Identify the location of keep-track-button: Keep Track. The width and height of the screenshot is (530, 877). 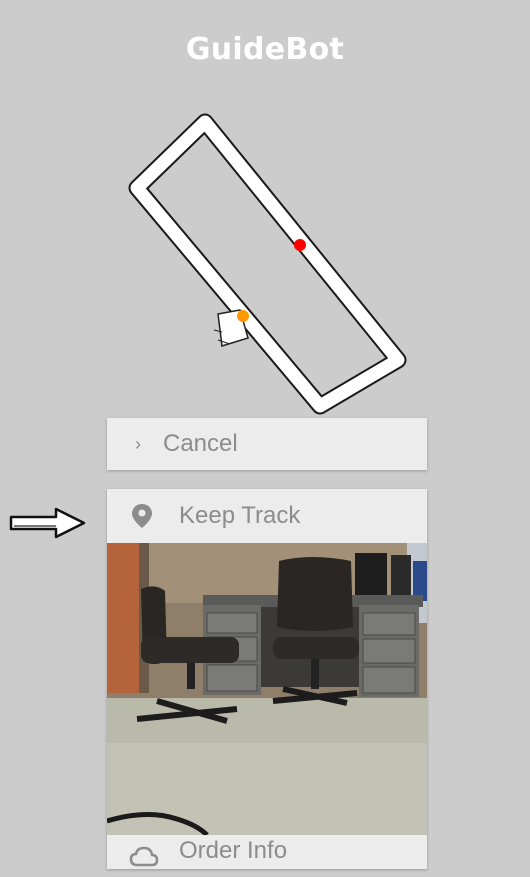
(267, 516).